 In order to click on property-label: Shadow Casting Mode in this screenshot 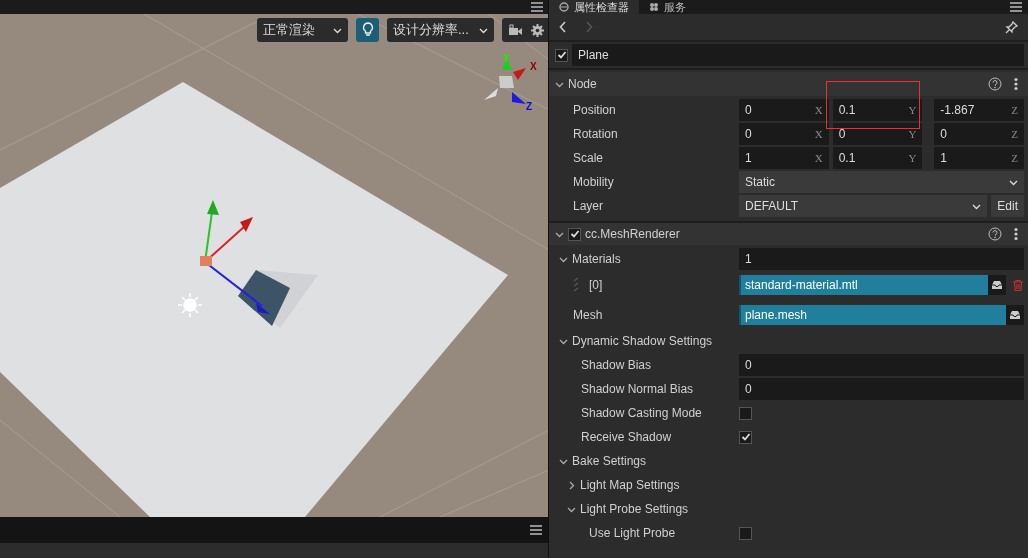, I will do `click(641, 413)`.